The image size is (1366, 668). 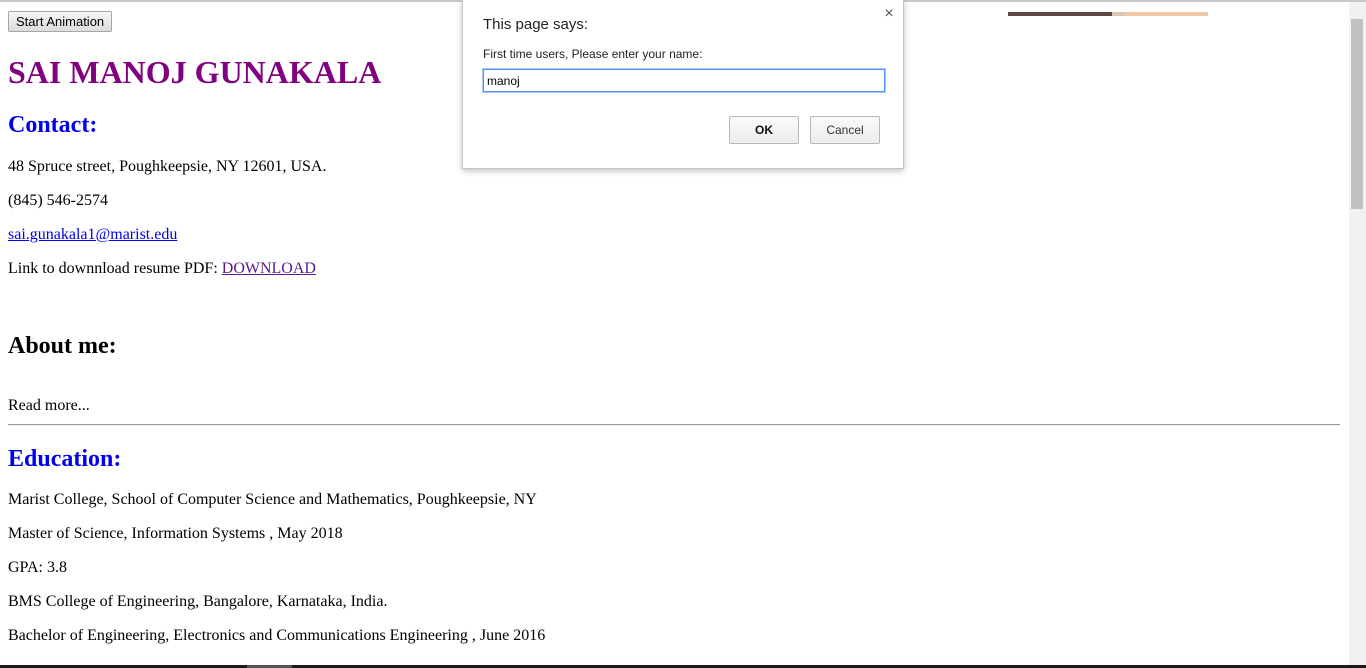 What do you see at coordinates (195, 72) in the screenshot?
I see `page-title: SAI MANOJ GUNAKALA` at bounding box center [195, 72].